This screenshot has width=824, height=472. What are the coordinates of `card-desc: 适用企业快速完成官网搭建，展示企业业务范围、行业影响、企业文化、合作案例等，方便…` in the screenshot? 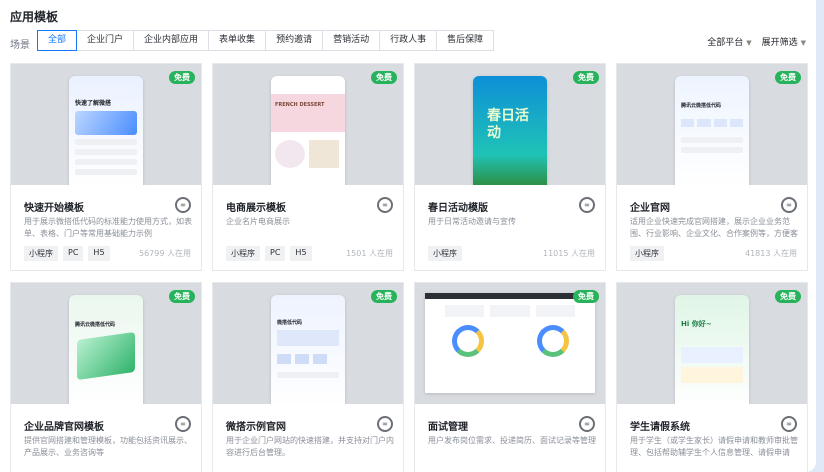 It's located at (714, 227).